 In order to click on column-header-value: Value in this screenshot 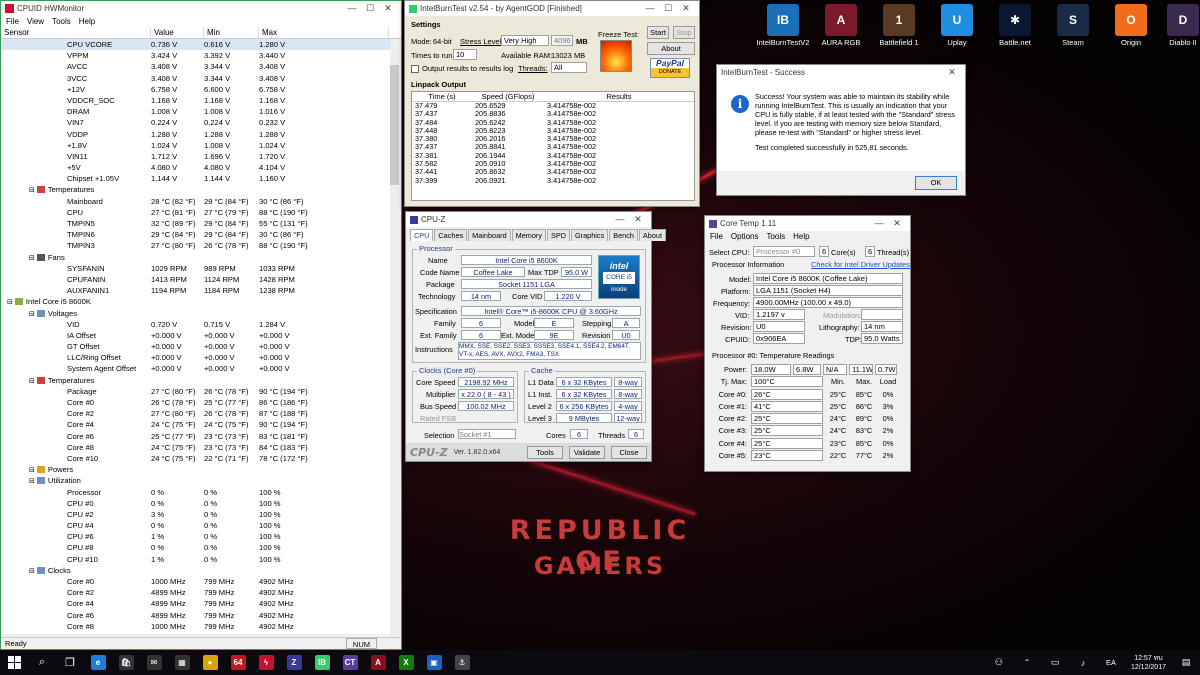, I will do `click(177, 32)`.